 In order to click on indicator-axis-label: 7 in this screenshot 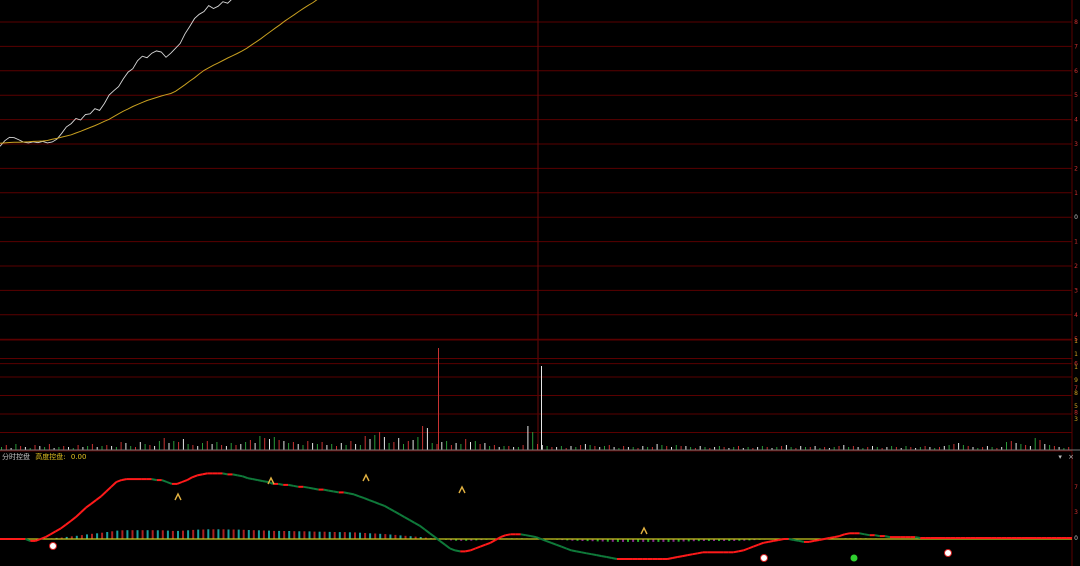, I will do `click(1076, 487)`.